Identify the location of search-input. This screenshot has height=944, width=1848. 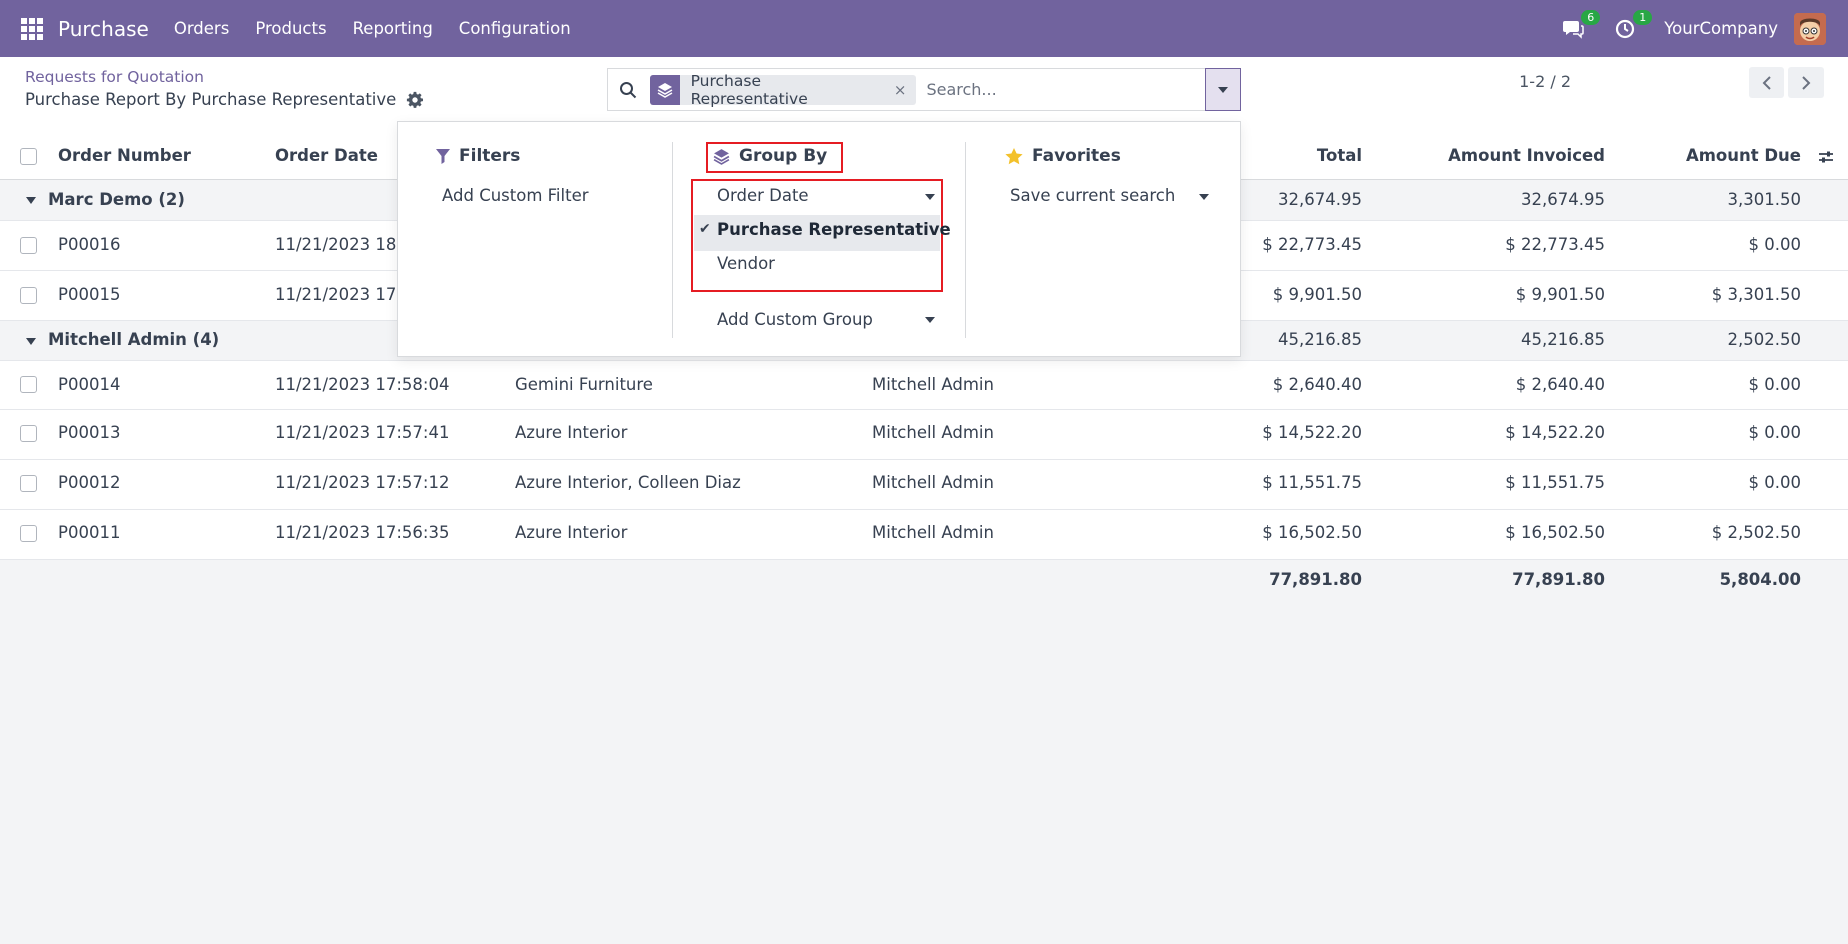
(1065, 89).